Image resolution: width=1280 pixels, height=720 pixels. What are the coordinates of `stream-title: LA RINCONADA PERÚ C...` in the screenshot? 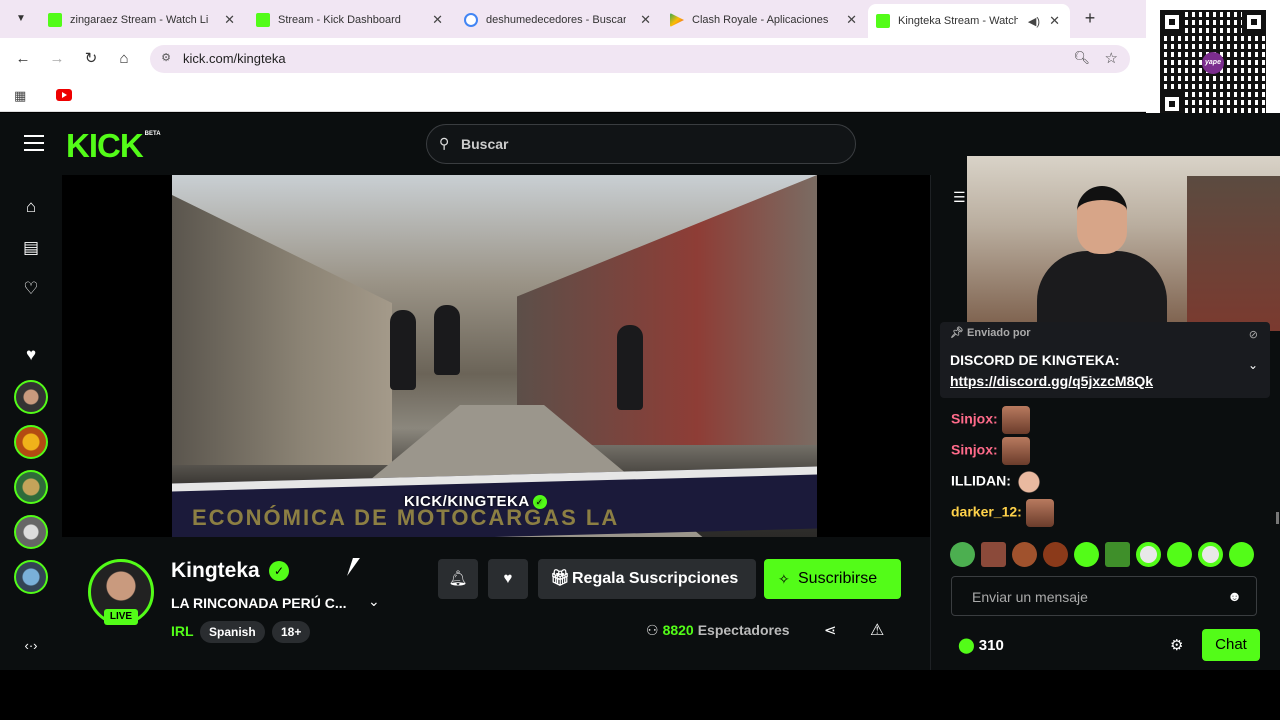 It's located at (259, 603).